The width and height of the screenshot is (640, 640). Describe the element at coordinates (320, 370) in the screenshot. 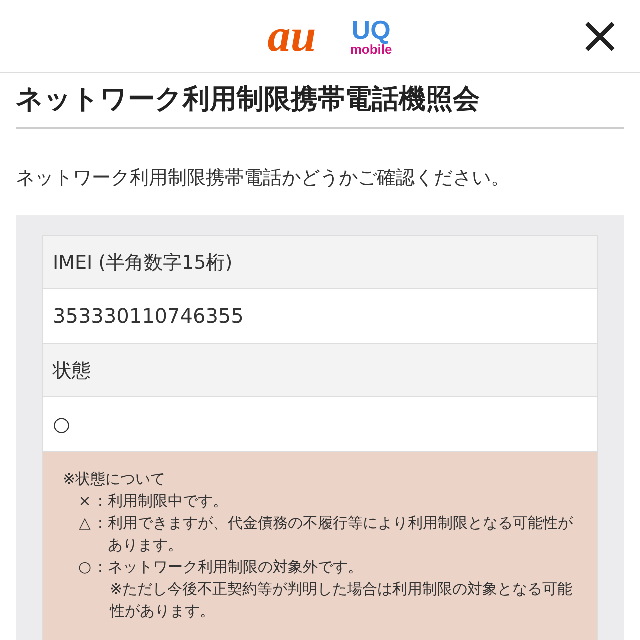

I see `field-label: 状態` at that location.